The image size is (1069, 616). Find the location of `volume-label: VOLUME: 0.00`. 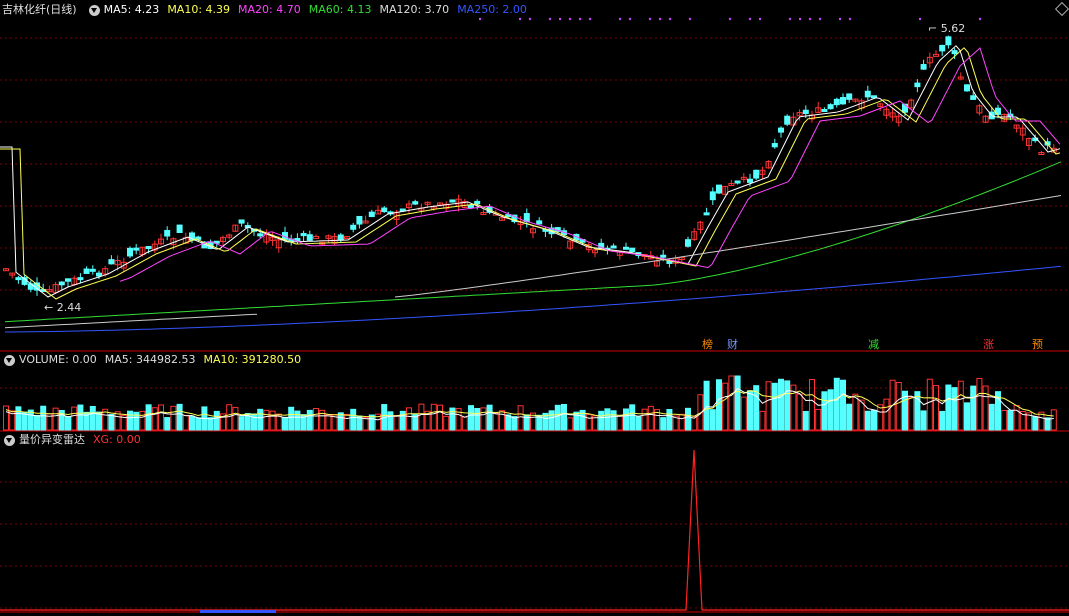

volume-label: VOLUME: 0.00 is located at coordinates (58, 360).